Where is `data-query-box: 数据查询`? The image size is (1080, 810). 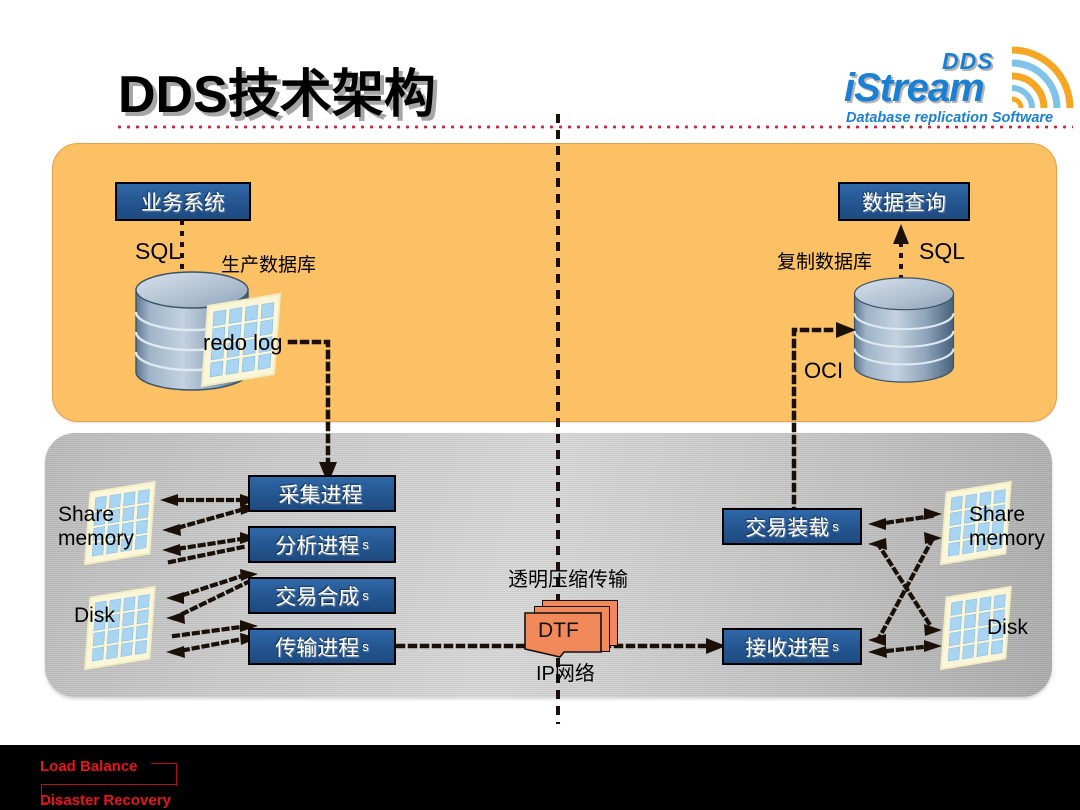
data-query-box: 数据查询 is located at coordinates (904, 201).